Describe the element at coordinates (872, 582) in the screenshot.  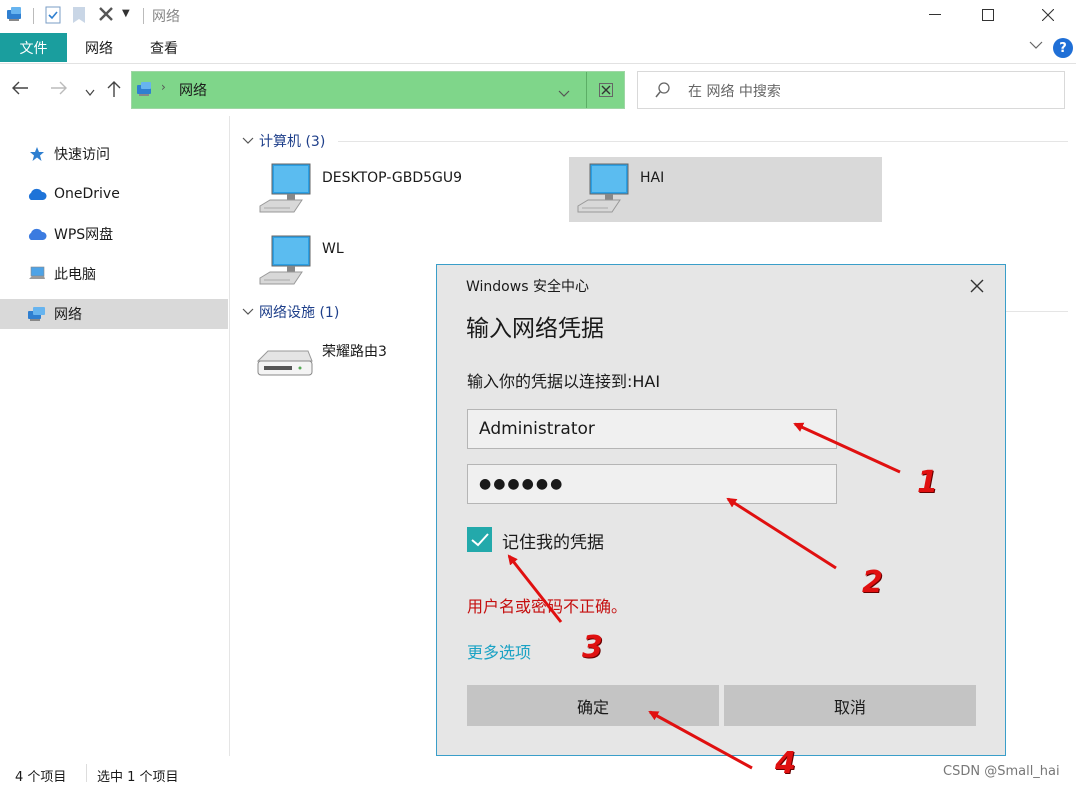
I see `annotation-number: 2` at that location.